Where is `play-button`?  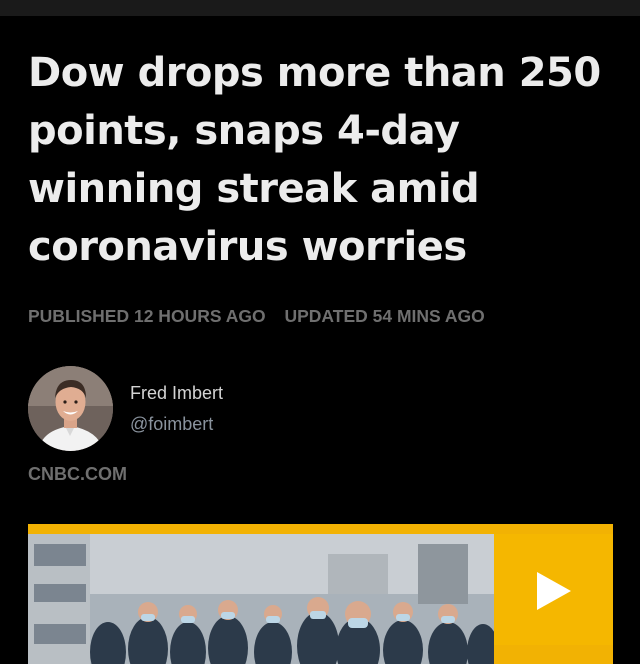
play-button is located at coordinates (553, 589).